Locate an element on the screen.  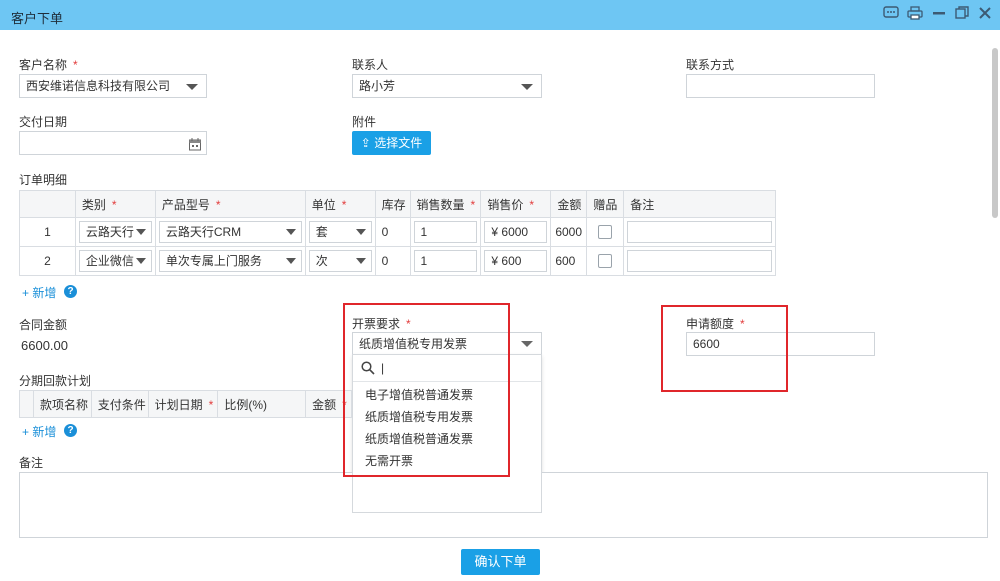
table-header-row: 类别 * 产品型号 * 单位 * 库存 销售数量 * 销售价 * 金额 赠品 备注 is located at coordinates (397, 204).